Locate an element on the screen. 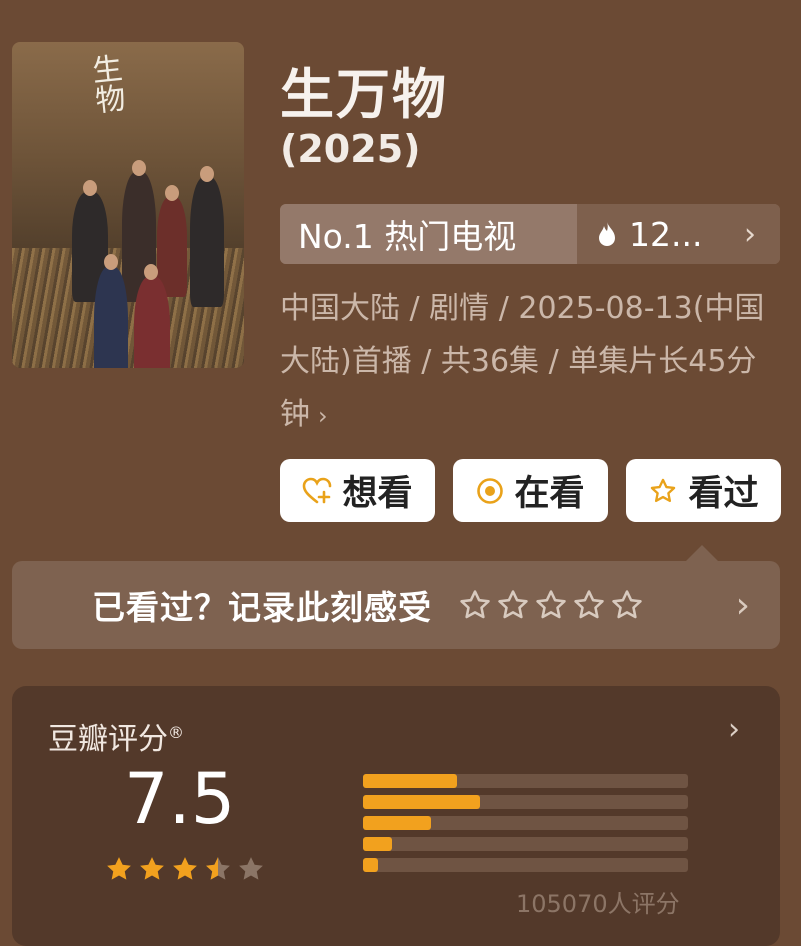  distribution-bar-3-star is located at coordinates (397, 823).